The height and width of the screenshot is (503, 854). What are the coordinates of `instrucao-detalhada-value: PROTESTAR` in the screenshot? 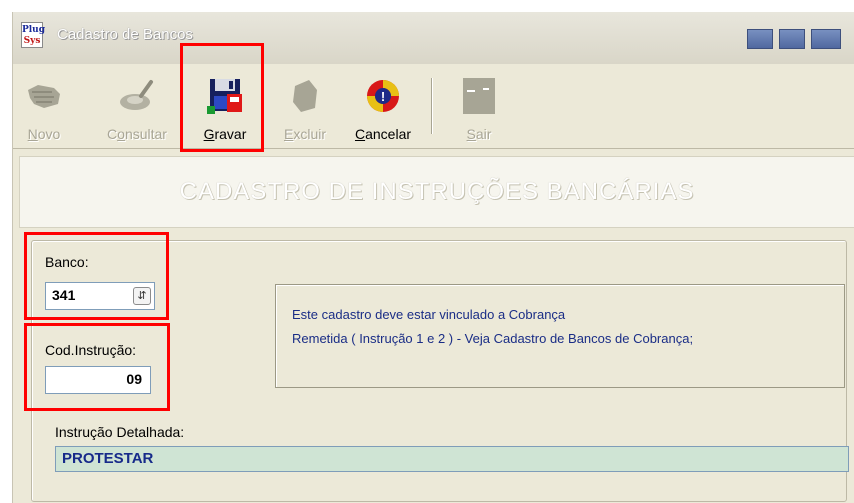 It's located at (108, 458).